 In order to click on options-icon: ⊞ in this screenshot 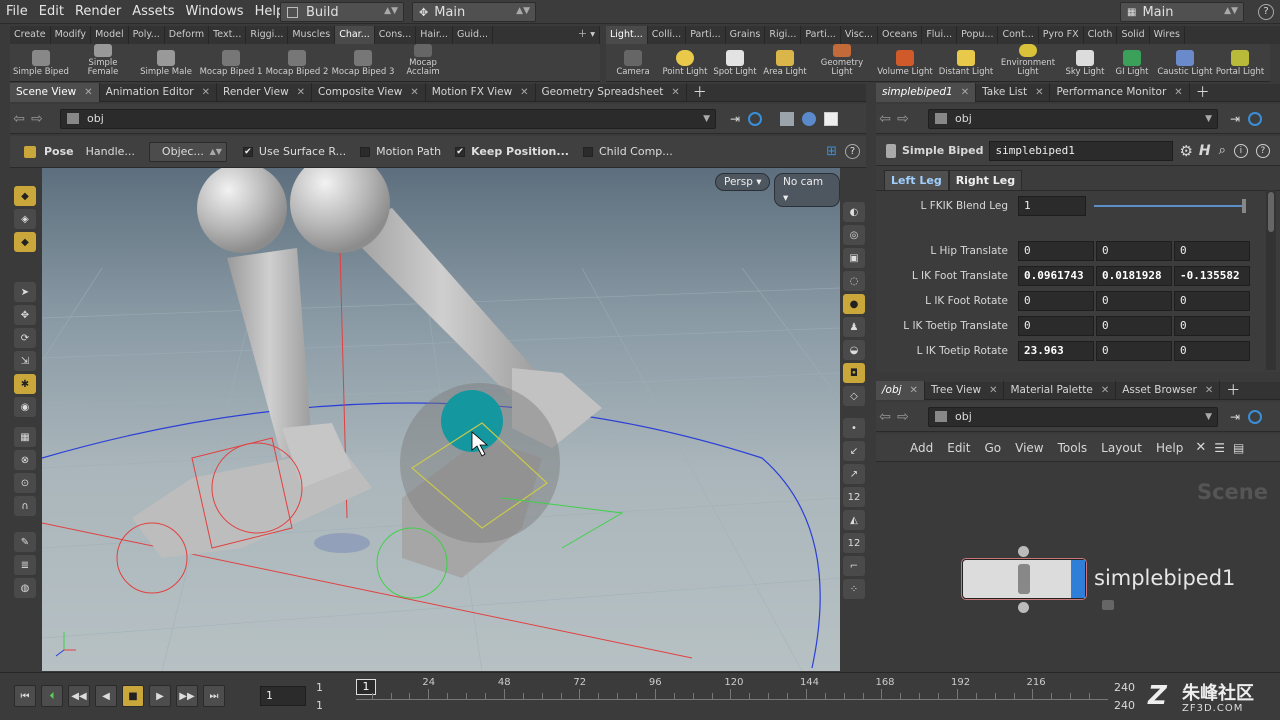, I will do `click(831, 151)`.